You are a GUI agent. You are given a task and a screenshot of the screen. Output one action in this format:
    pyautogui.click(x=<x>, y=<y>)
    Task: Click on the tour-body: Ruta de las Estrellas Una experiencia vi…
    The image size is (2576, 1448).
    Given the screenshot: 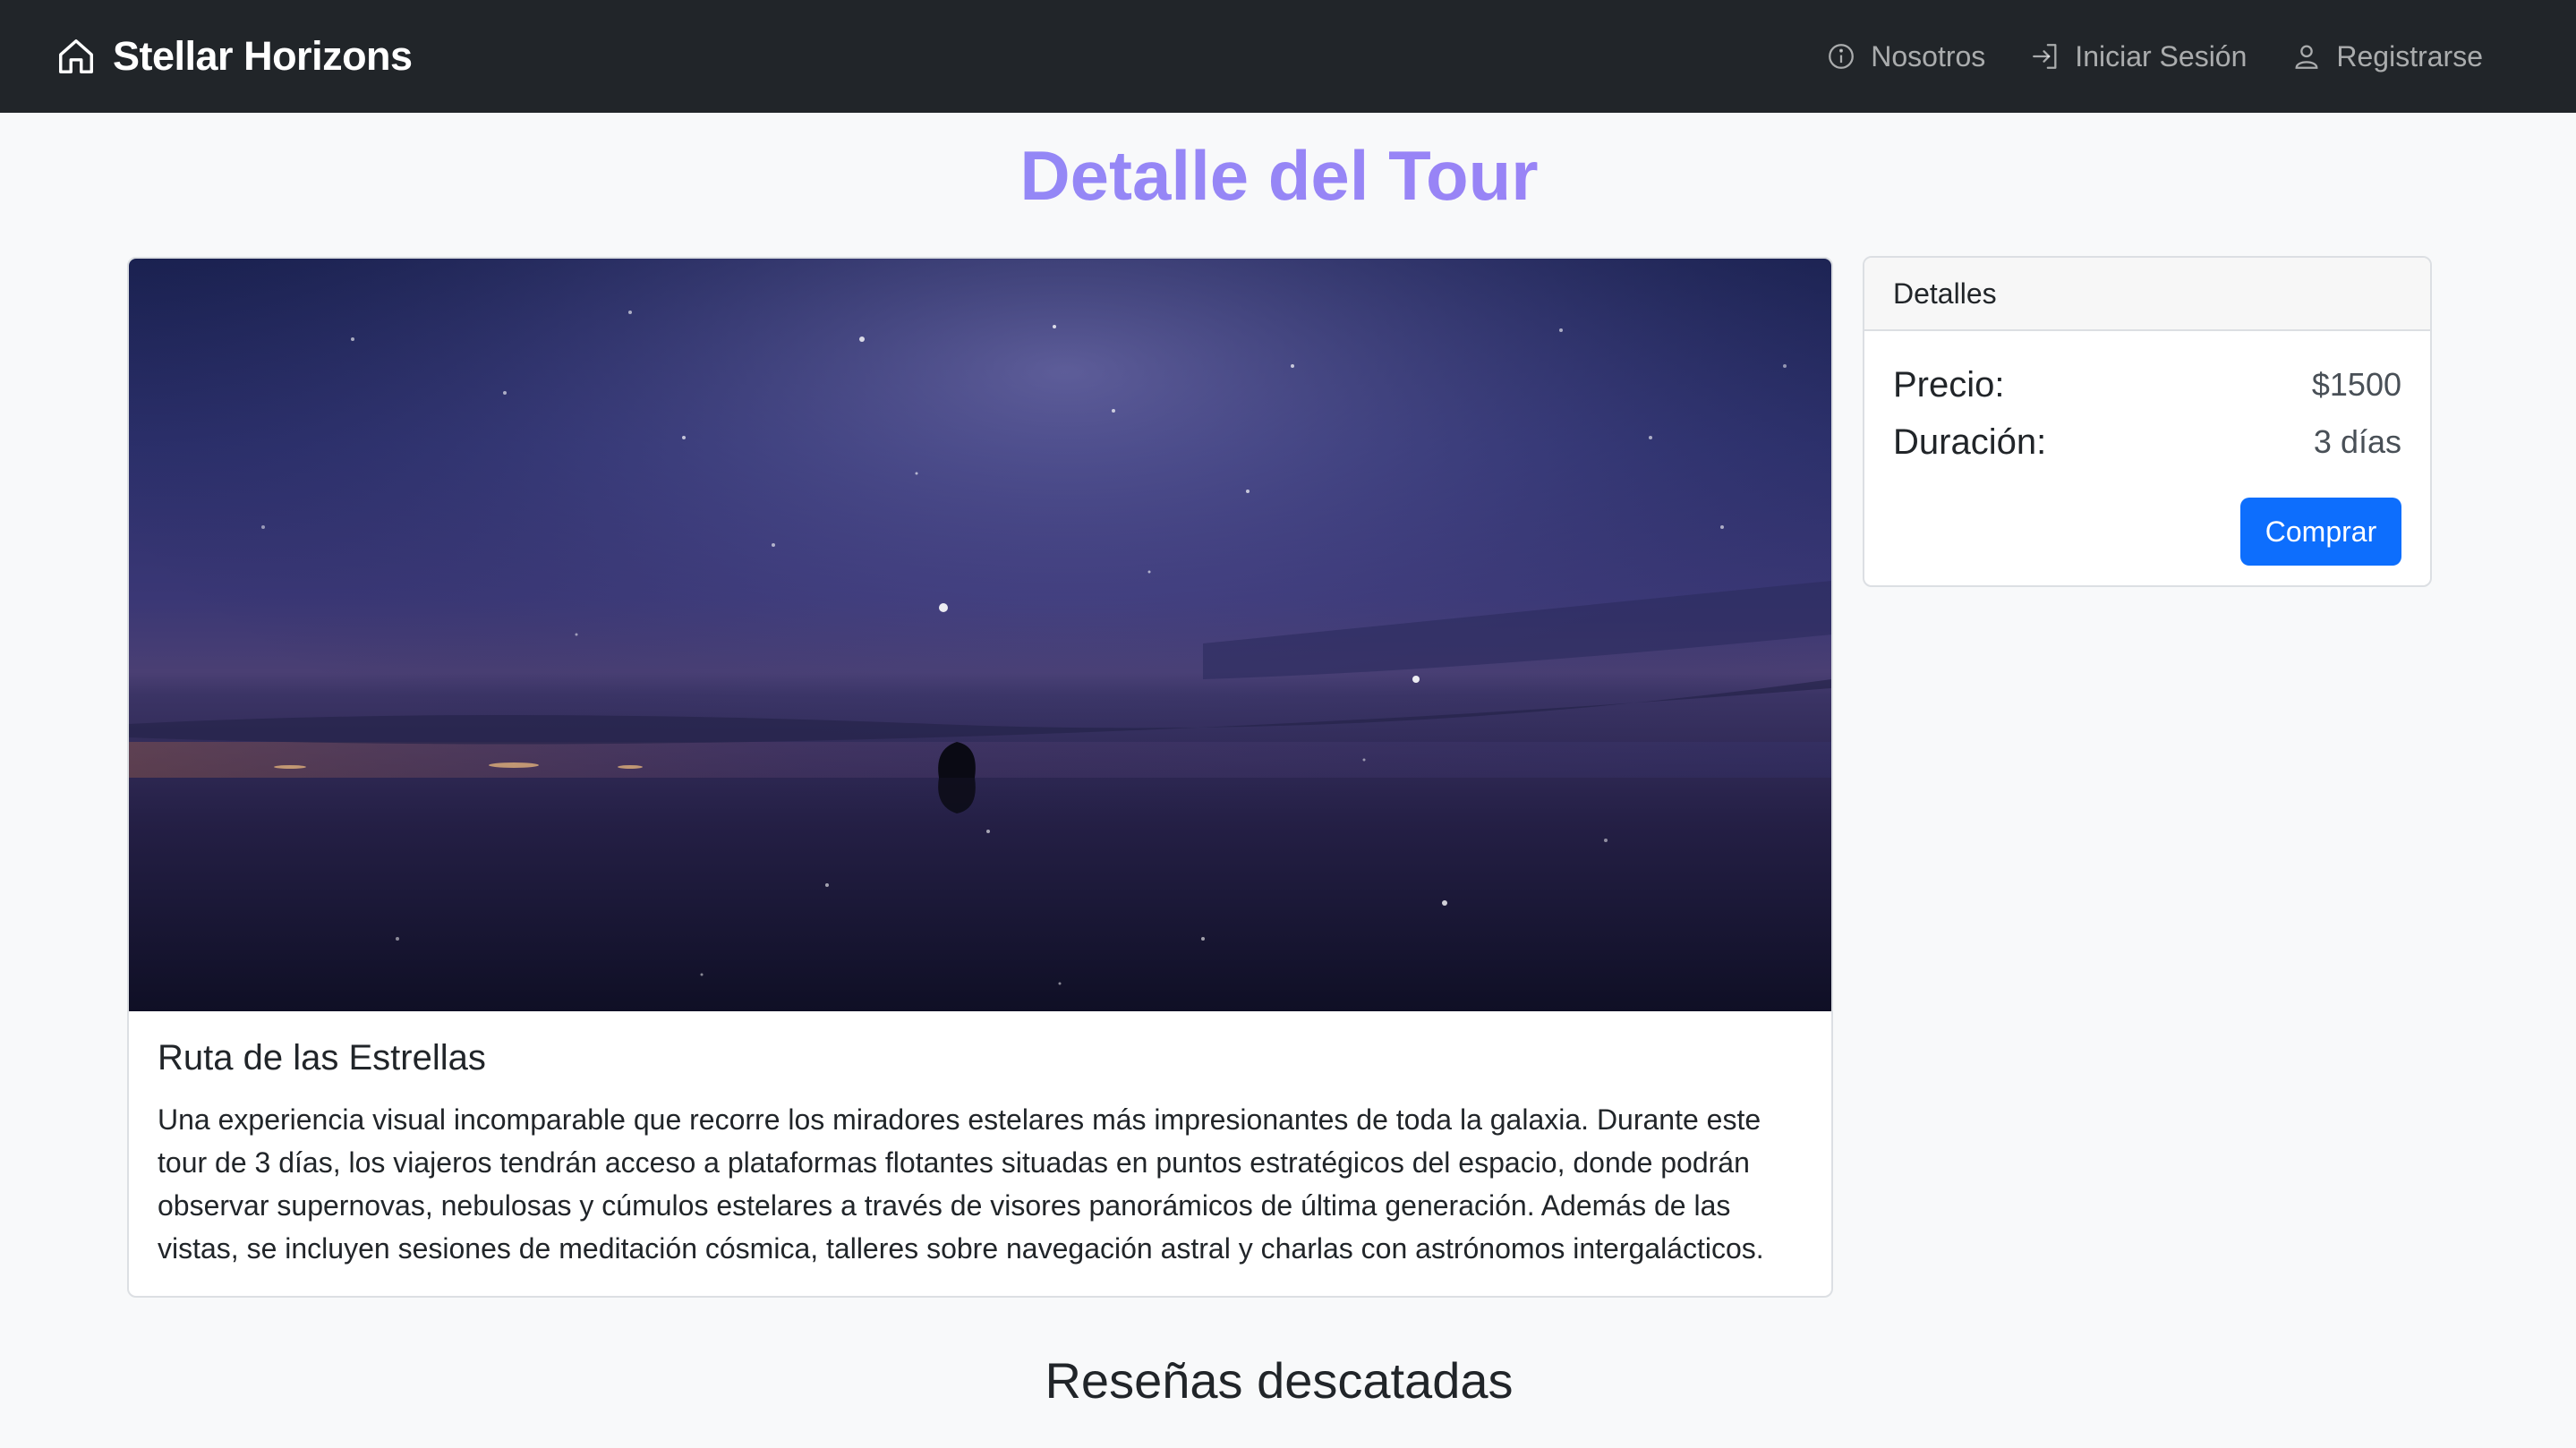 What is the action you would take?
    pyautogui.click(x=980, y=1140)
    